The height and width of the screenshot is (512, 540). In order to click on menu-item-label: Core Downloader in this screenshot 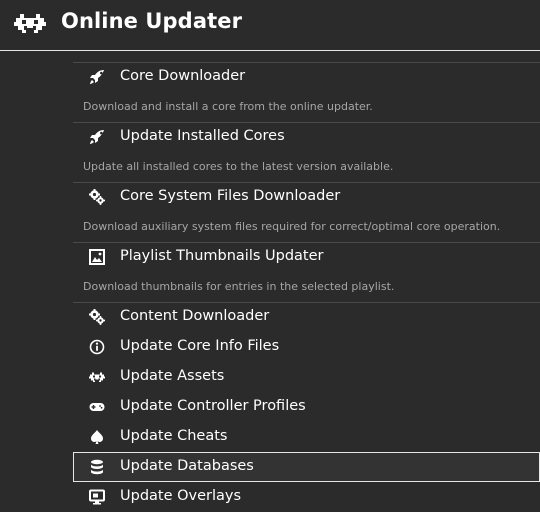, I will do `click(183, 76)`.